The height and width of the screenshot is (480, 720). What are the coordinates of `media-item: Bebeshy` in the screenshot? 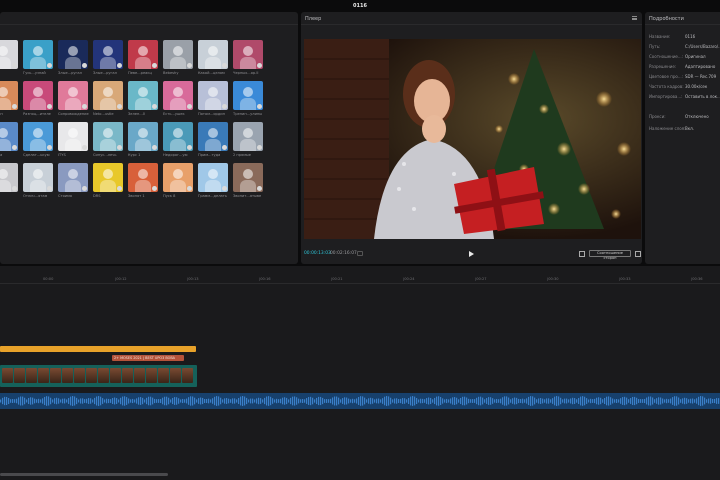 It's located at (178, 57).